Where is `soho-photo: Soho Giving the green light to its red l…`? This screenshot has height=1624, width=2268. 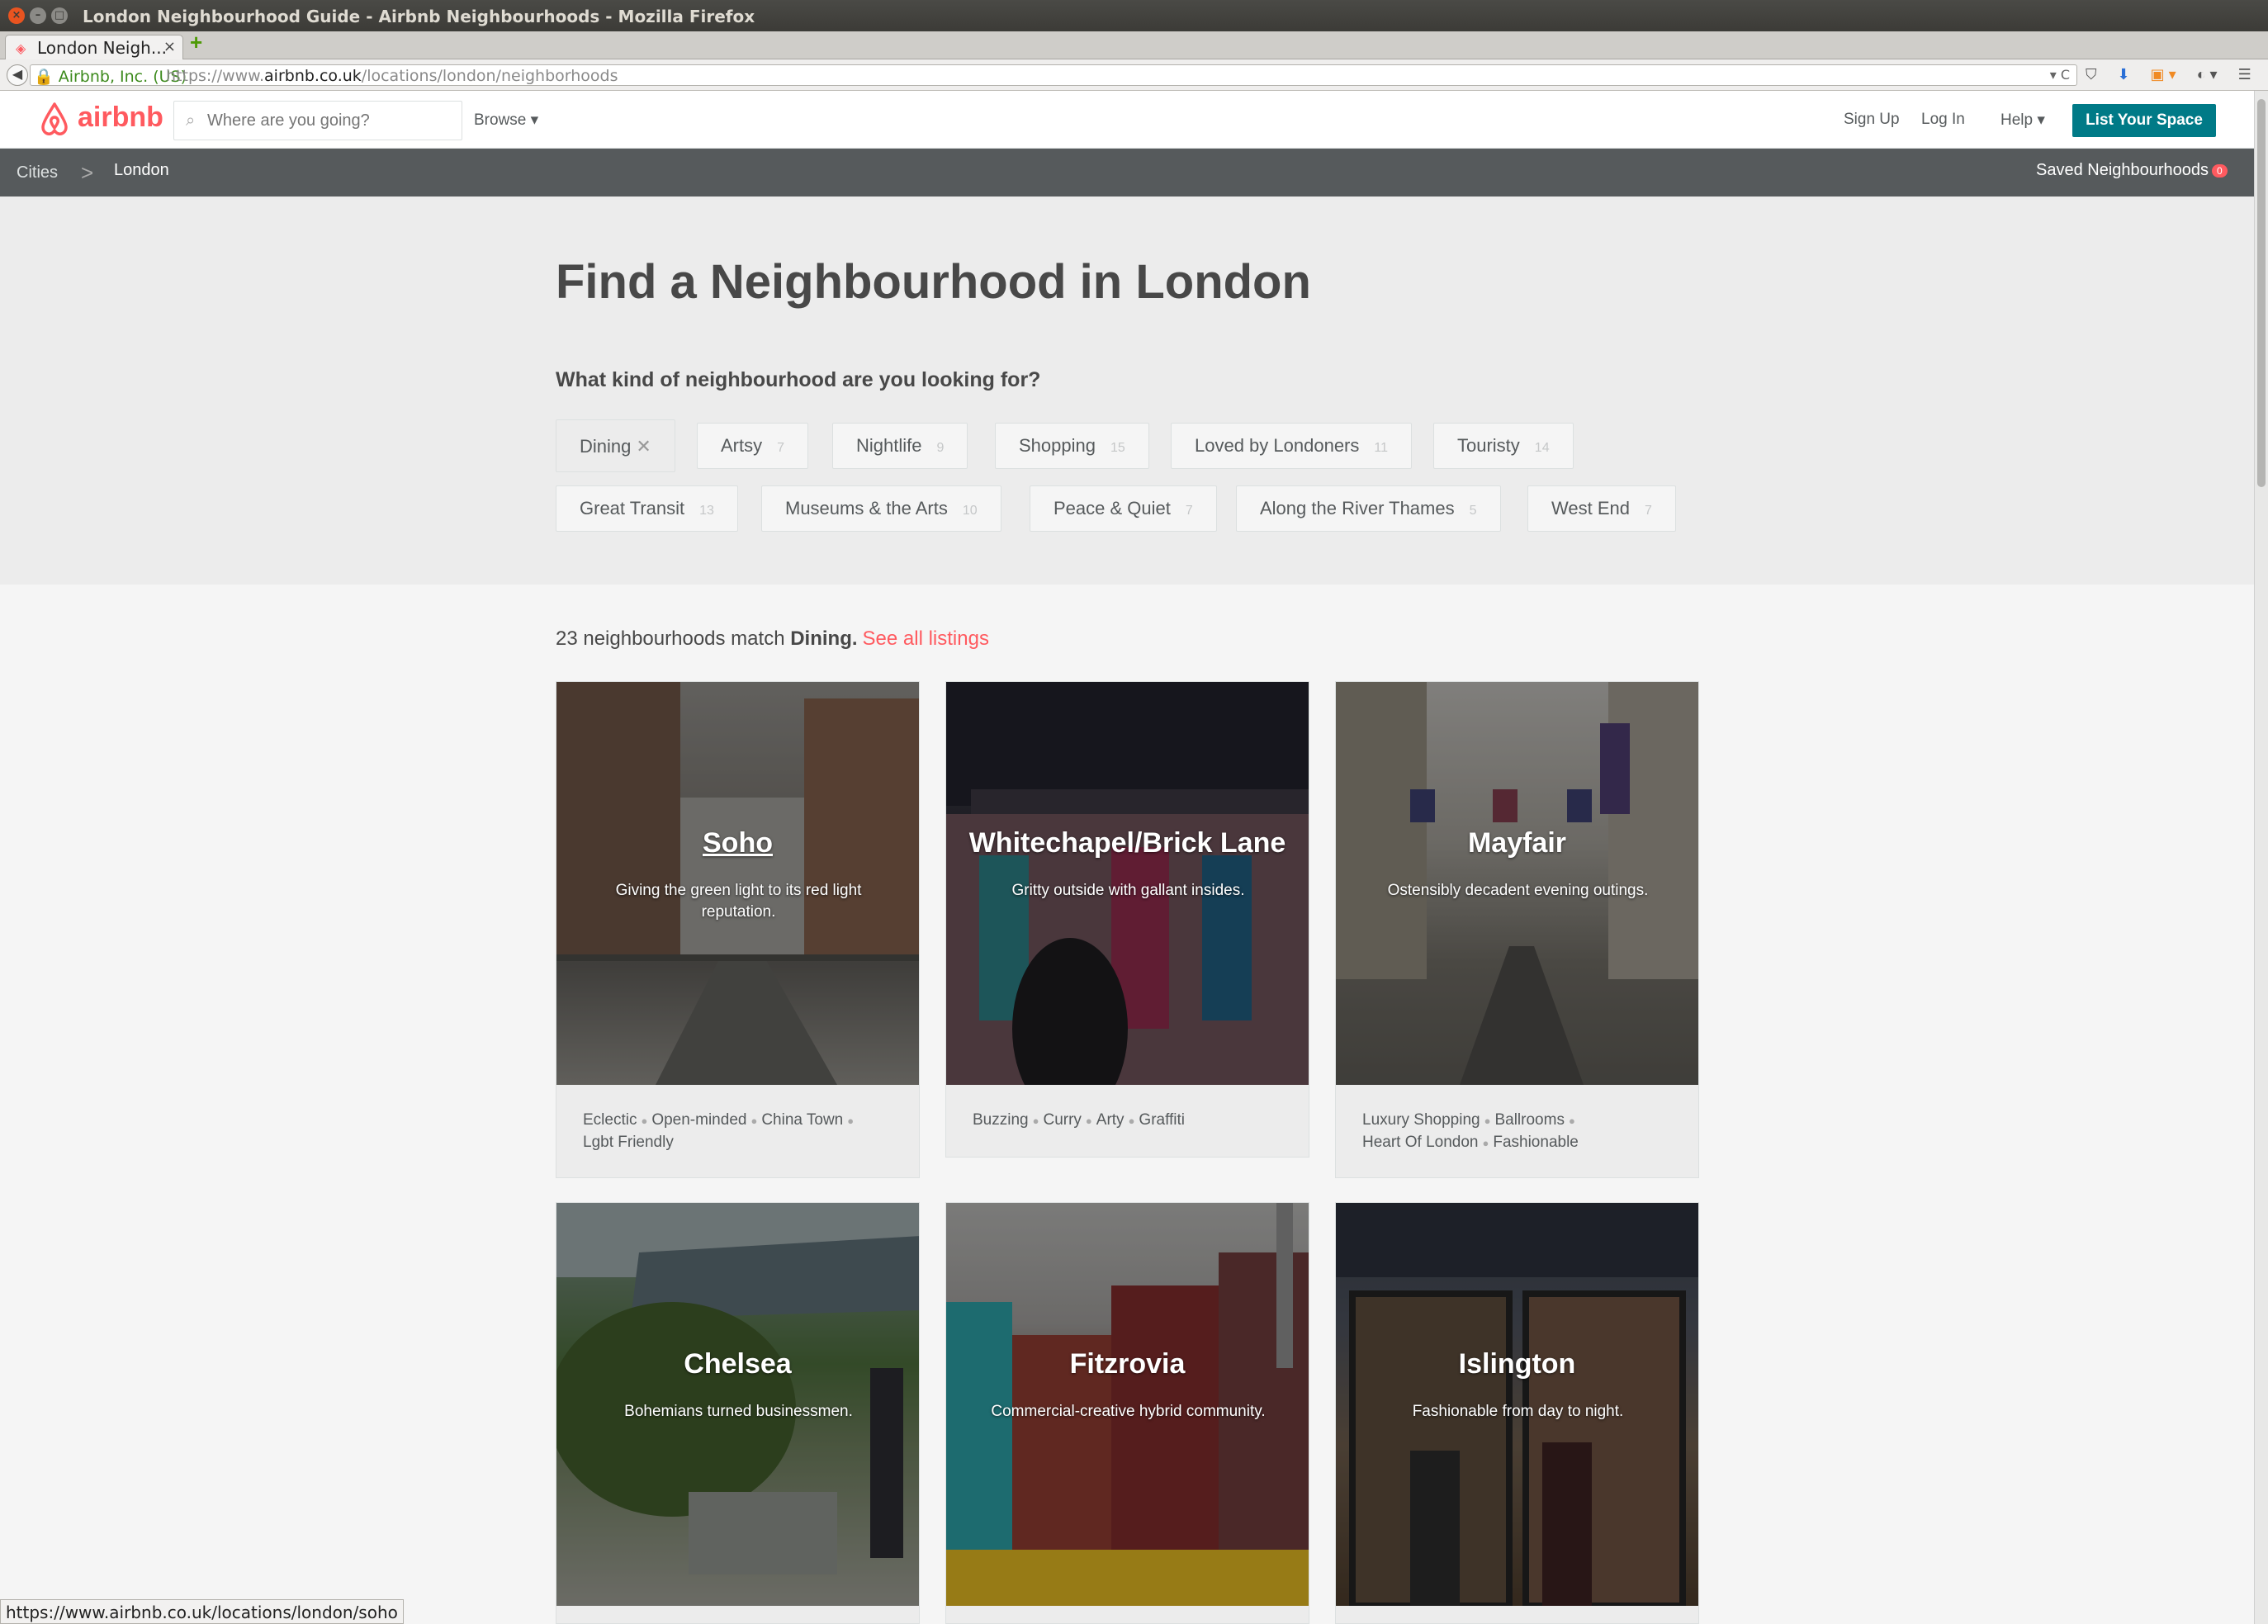
soho-photo: Soho Giving the green light to its red l… is located at coordinates (737, 884).